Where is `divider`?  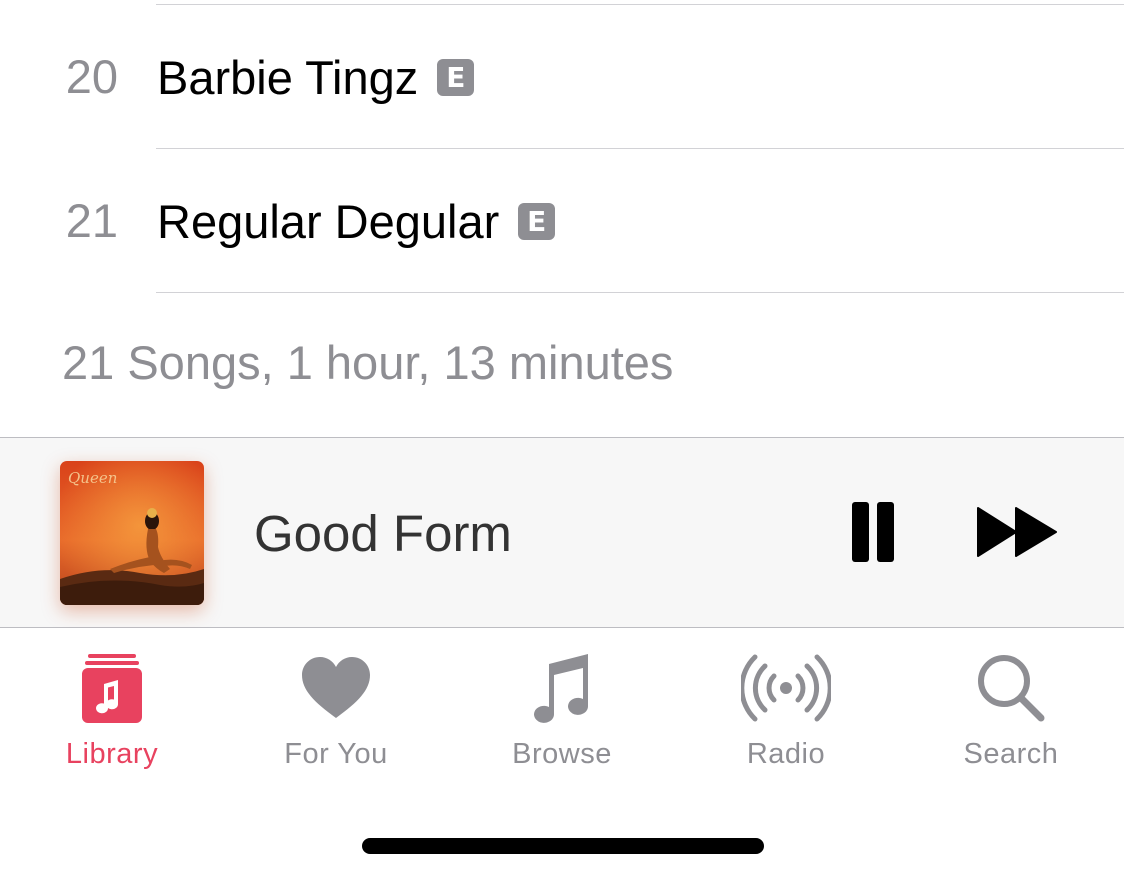
divider is located at coordinates (640, 292).